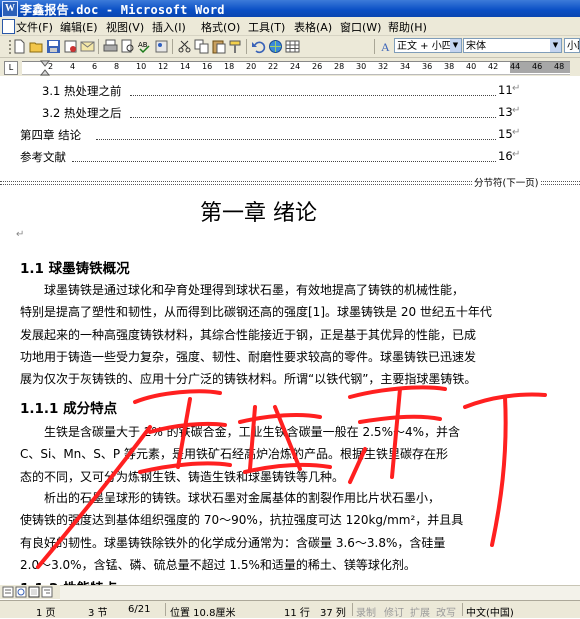  What do you see at coordinates (79, 27) in the screenshot?
I see `menu-edit: 编辑(E)` at bounding box center [79, 27].